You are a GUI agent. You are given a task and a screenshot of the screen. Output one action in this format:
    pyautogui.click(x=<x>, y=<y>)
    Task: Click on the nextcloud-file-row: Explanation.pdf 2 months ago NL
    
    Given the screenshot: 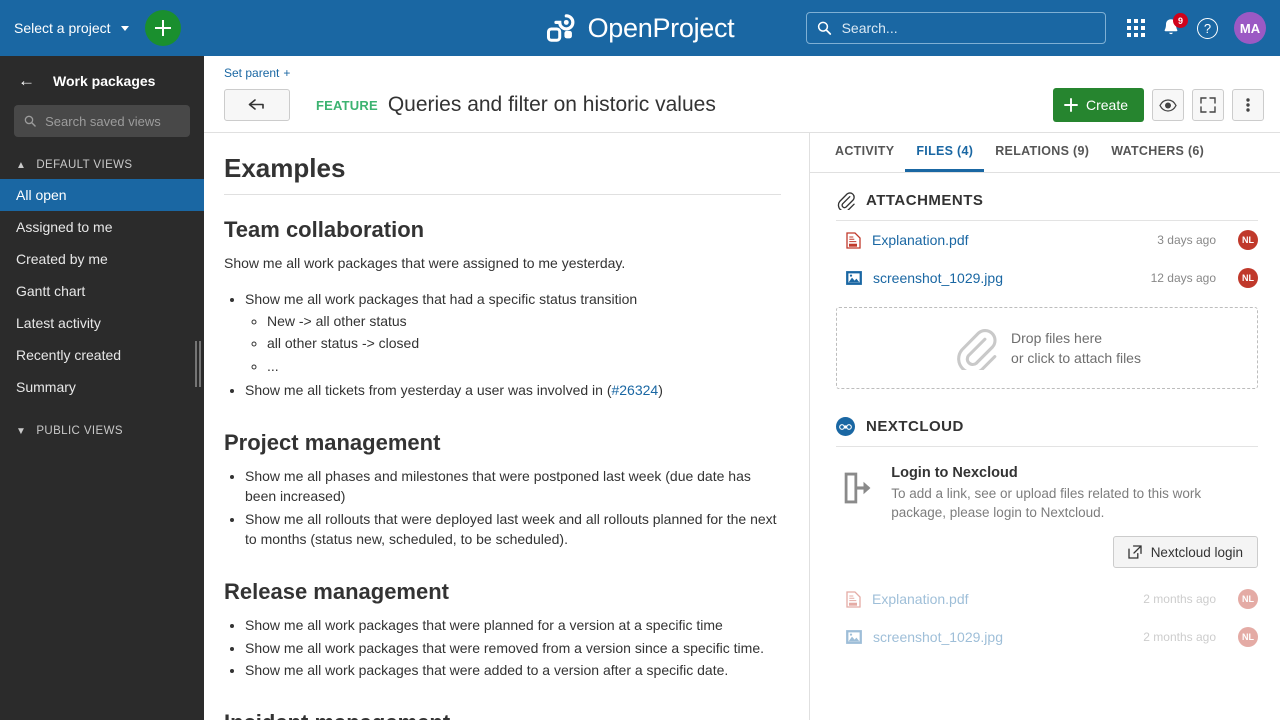 What is the action you would take?
    pyautogui.click(x=1047, y=599)
    